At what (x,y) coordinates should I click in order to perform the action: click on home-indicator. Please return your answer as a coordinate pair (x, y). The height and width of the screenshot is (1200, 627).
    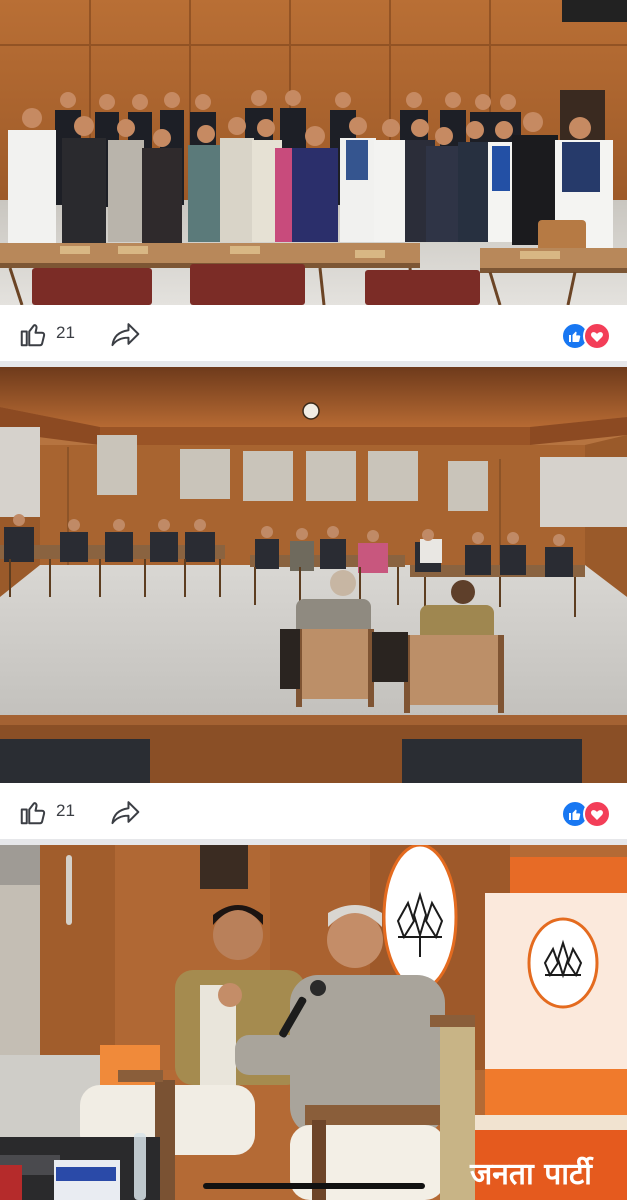
    Looking at the image, I should click on (314, 1186).